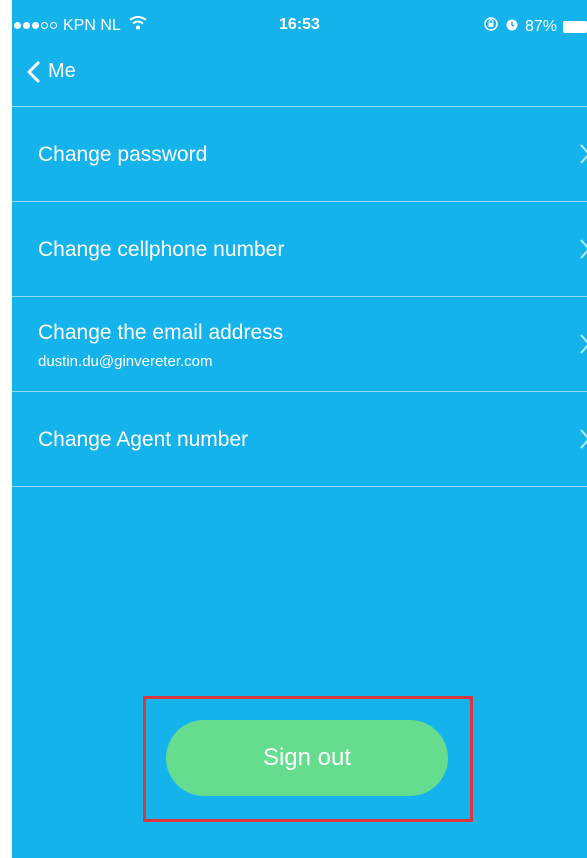 This screenshot has height=858, width=587. Describe the element at coordinates (161, 332) in the screenshot. I see `menu-item-label: Change the email address` at that location.